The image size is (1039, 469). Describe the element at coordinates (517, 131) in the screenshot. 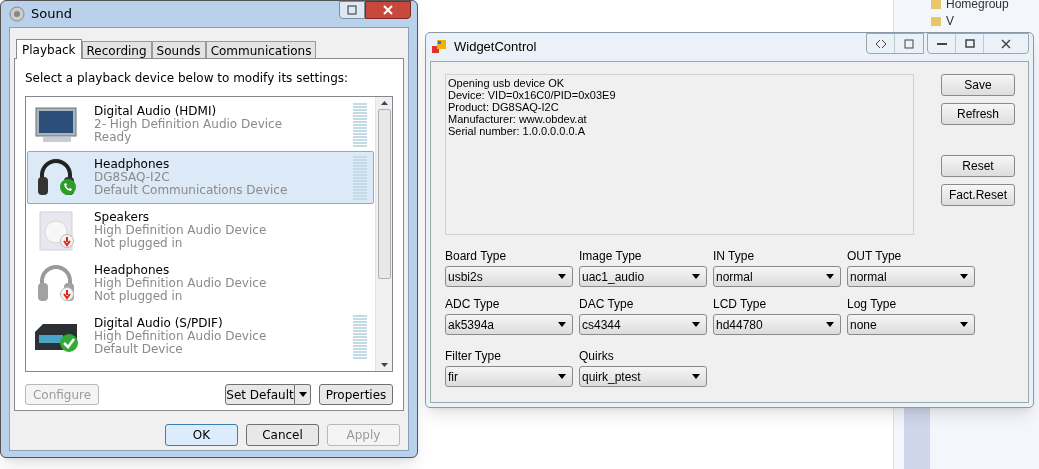

I see `log-line: Serial number: 1.0.0.0.0.0.A` at that location.